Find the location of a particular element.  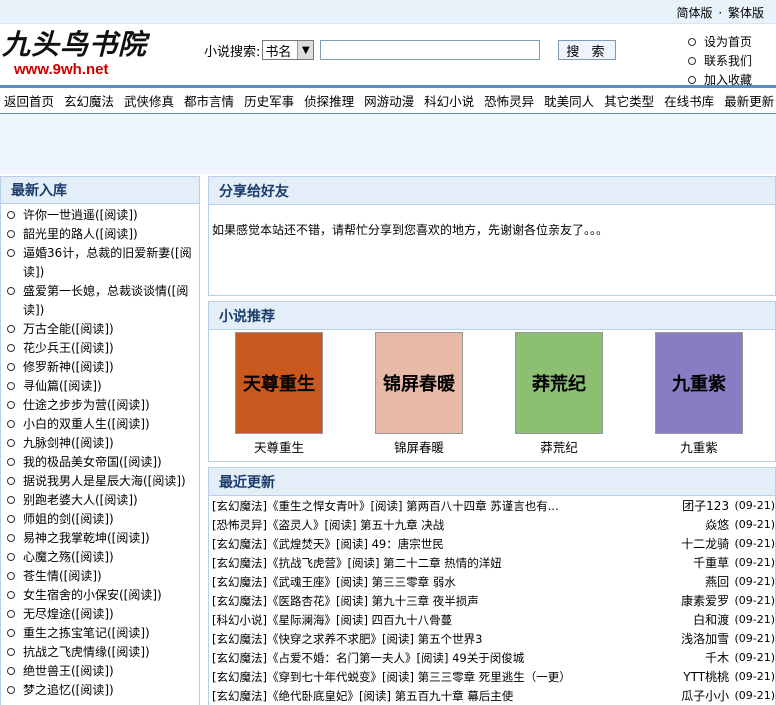

new-book-item: 易神之我掌乾坤([阅读]) is located at coordinates (103, 538).